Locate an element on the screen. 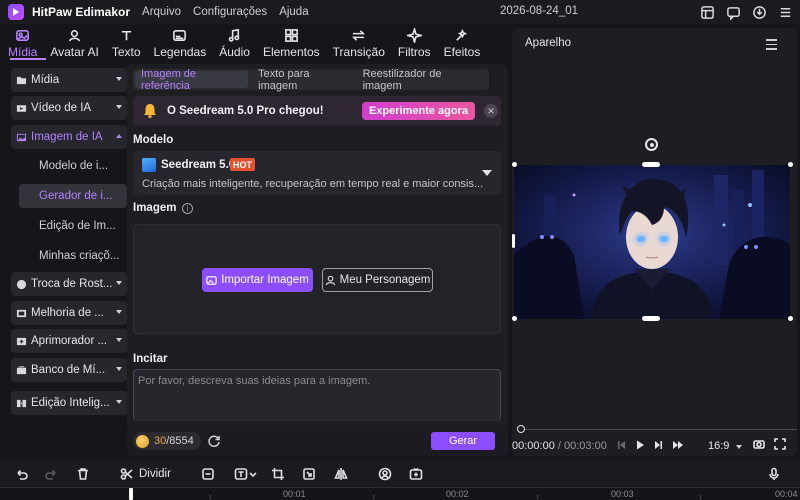 This screenshot has width=800, height=500. split-icon is located at coordinates (127, 474).